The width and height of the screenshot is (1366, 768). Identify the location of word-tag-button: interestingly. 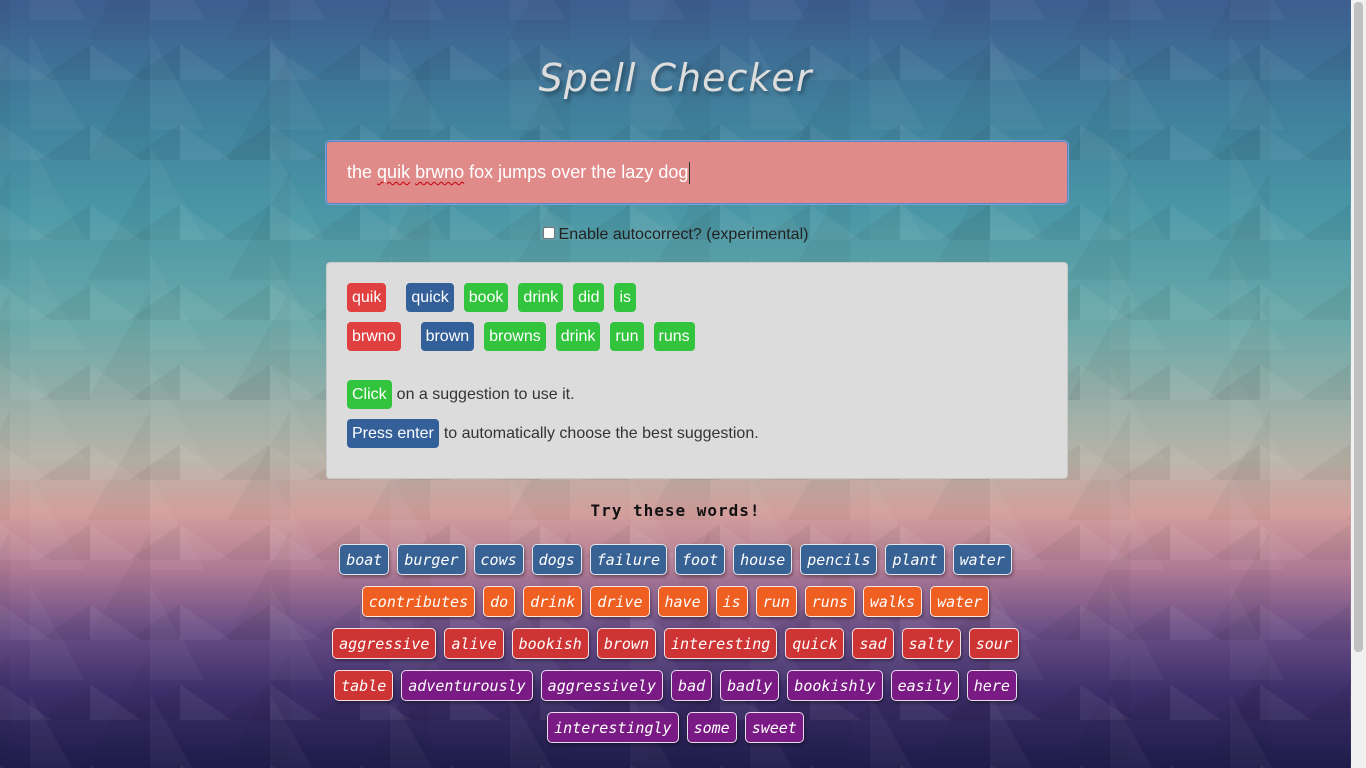
(613, 727).